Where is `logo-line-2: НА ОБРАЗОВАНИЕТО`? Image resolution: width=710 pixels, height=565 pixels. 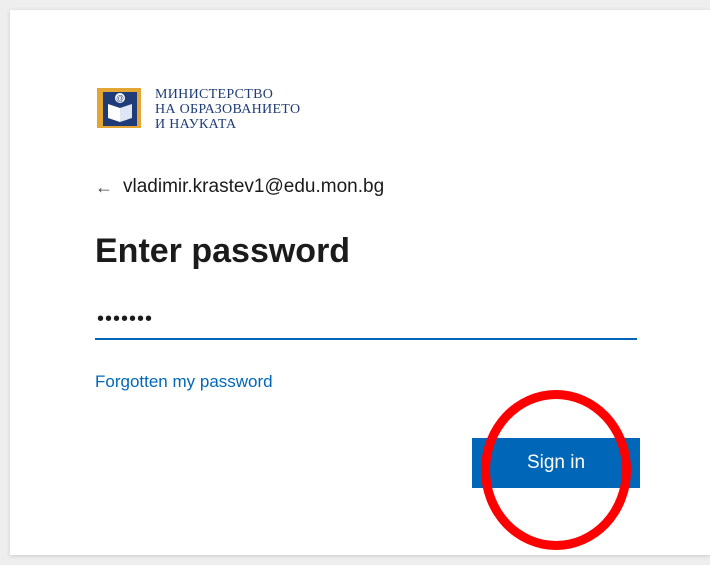
logo-line-2: НА ОБРАЗОВАНИЕТО is located at coordinates (228, 109).